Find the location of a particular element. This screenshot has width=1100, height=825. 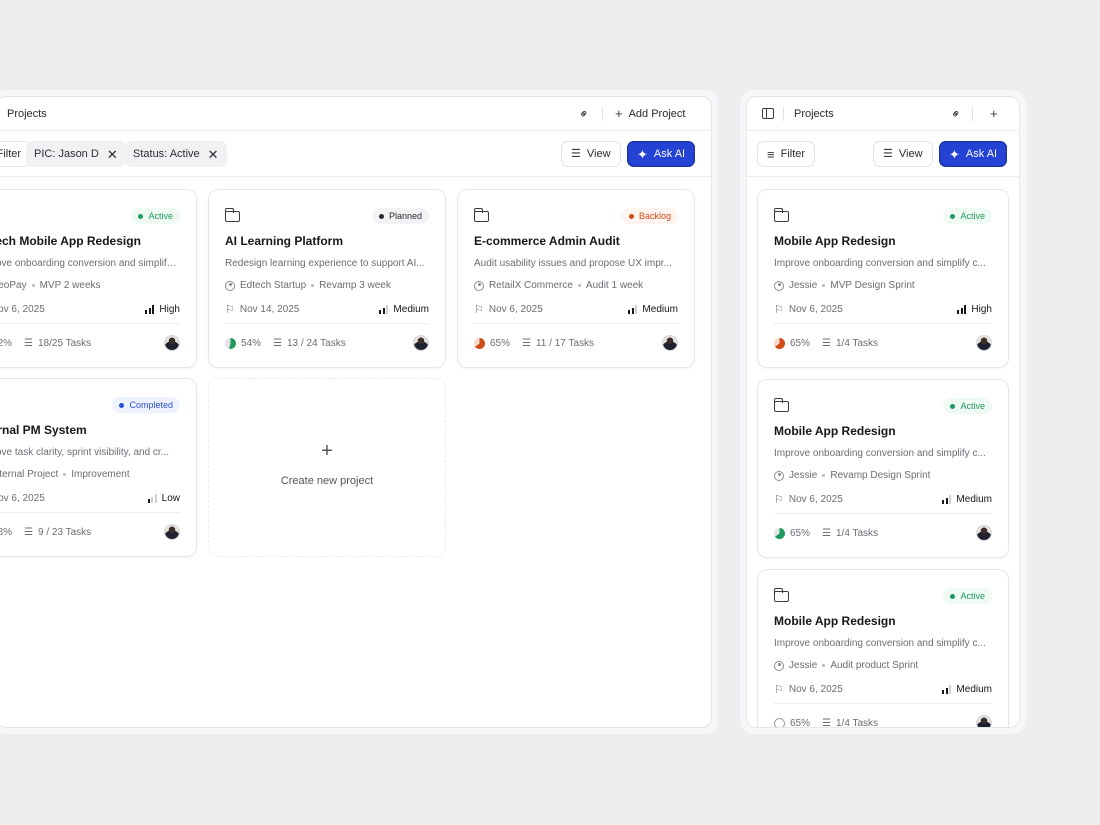

progress-value: 65% is located at coordinates (800, 722).